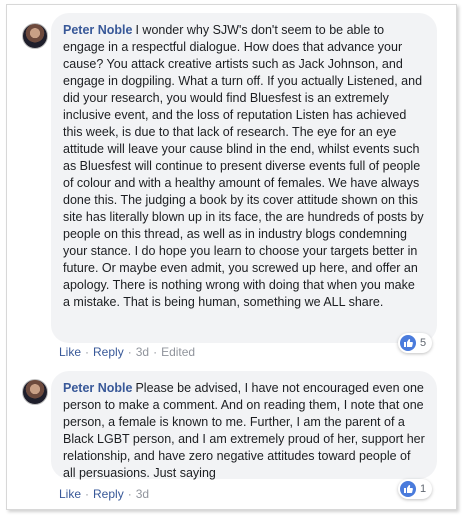 This screenshot has width=465, height=516. I want to click on reaction-count: 5, so click(415, 343).